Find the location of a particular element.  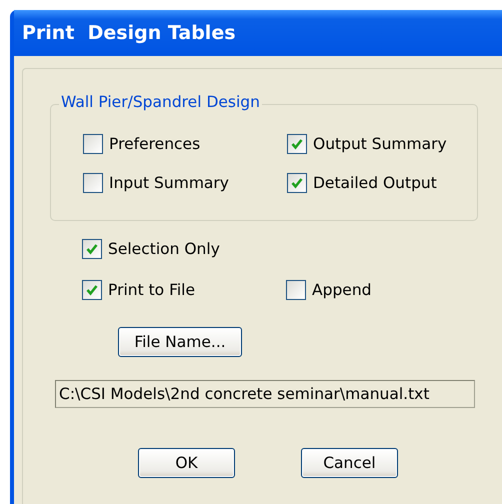

checkbox-label: Append is located at coordinates (342, 290).